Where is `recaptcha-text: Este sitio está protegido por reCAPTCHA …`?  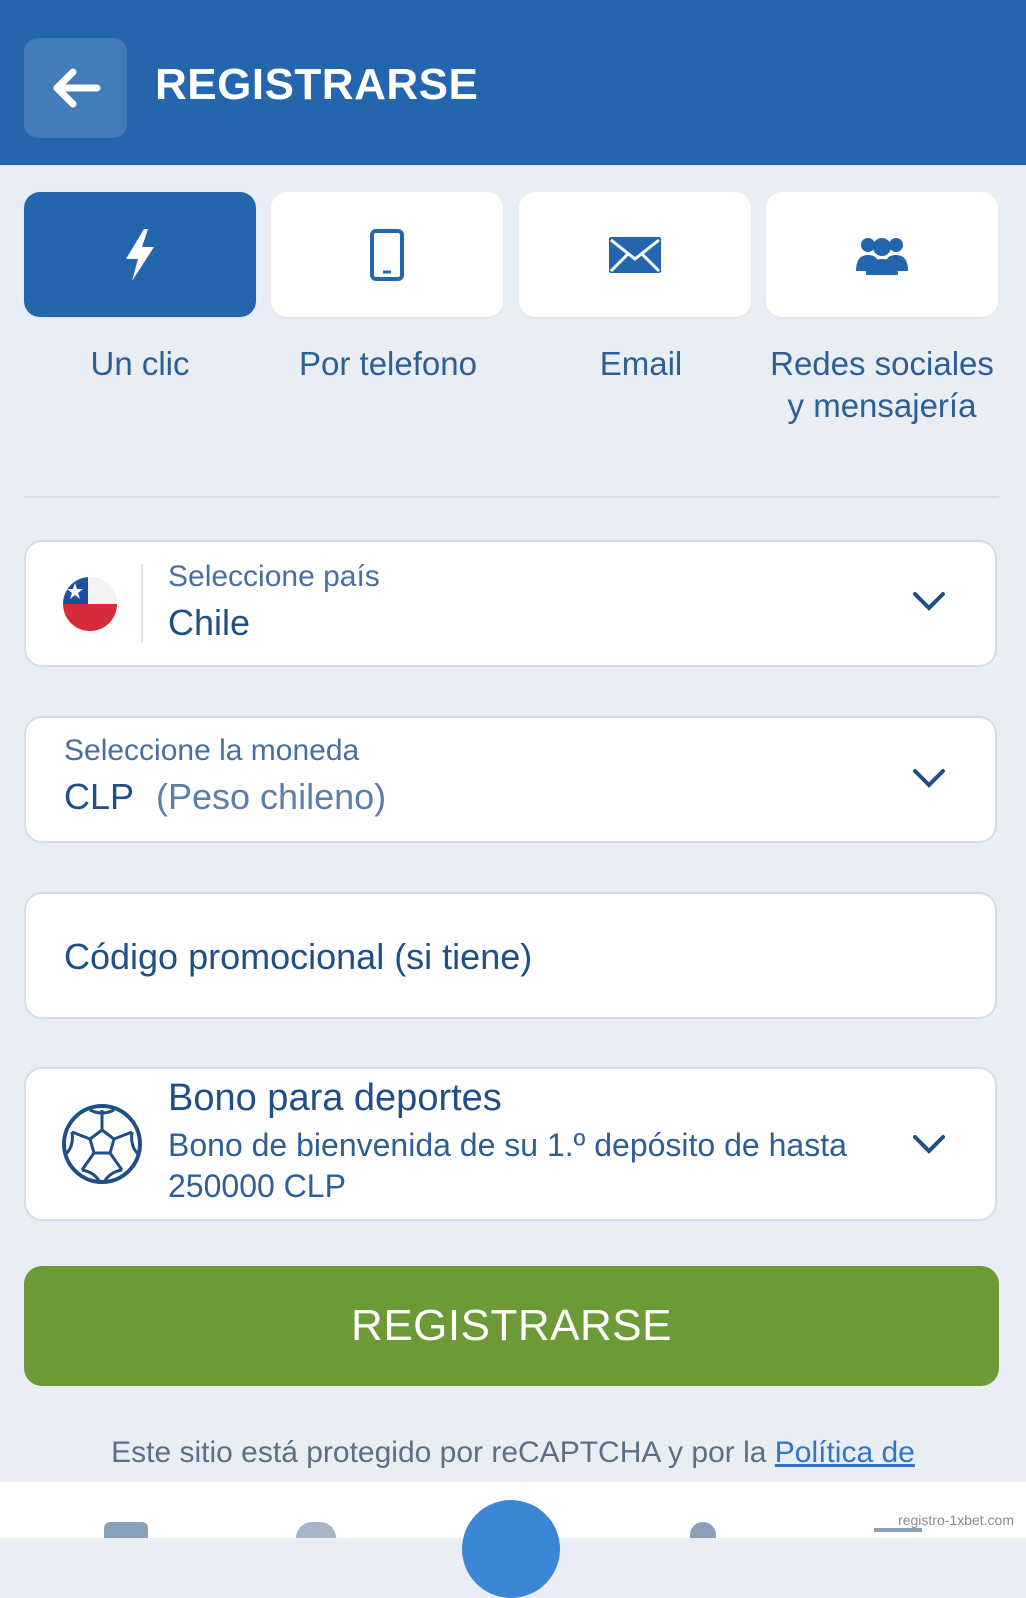 recaptcha-text: Este sitio está protegido por reCAPTCHA … is located at coordinates (439, 1452).